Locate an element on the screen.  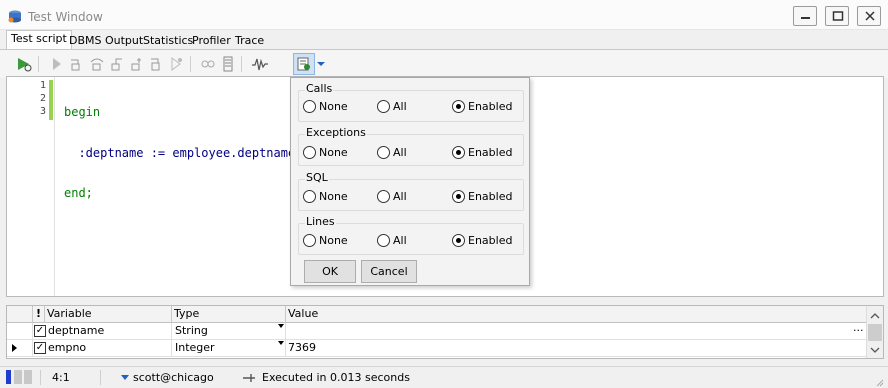
step-out-button is located at coordinates (117, 64).